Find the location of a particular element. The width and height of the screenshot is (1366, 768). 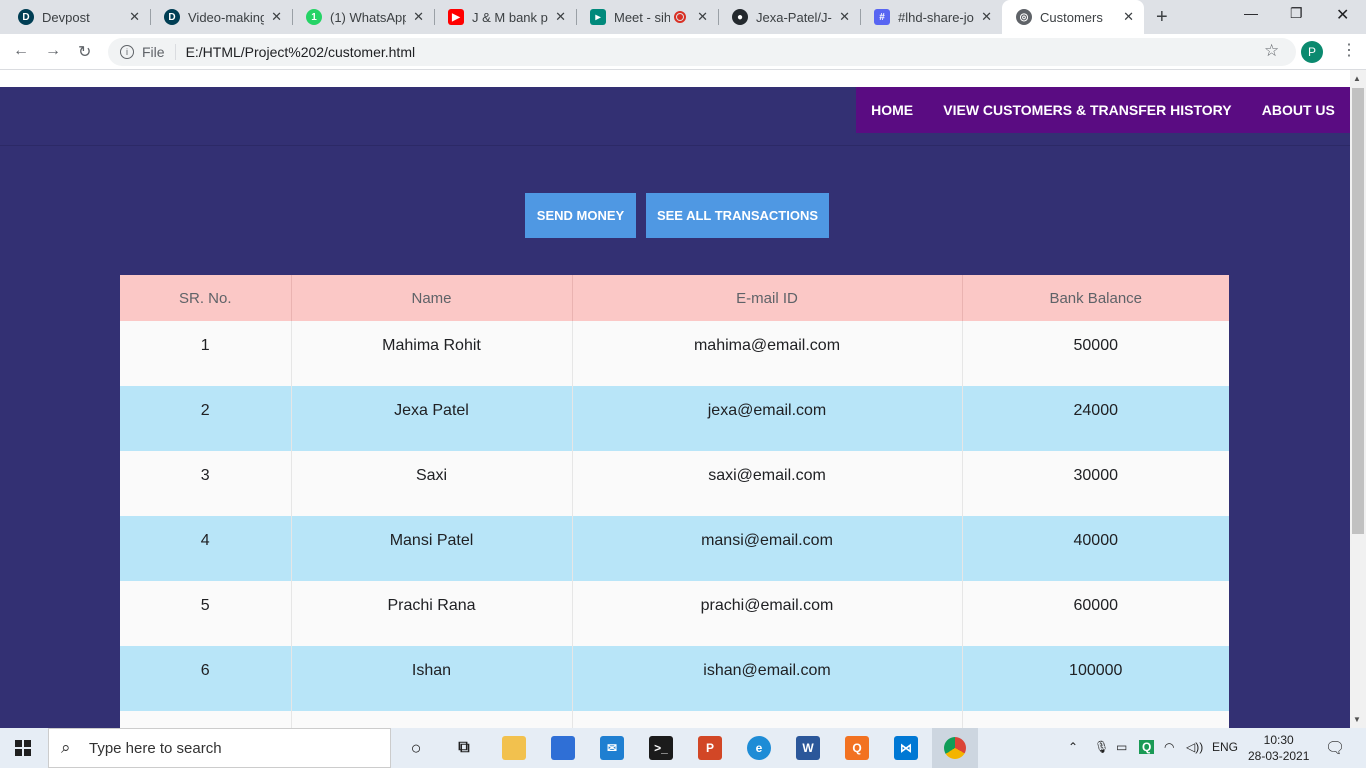

vscode-icon: ⋈ is located at coordinates (906, 748).